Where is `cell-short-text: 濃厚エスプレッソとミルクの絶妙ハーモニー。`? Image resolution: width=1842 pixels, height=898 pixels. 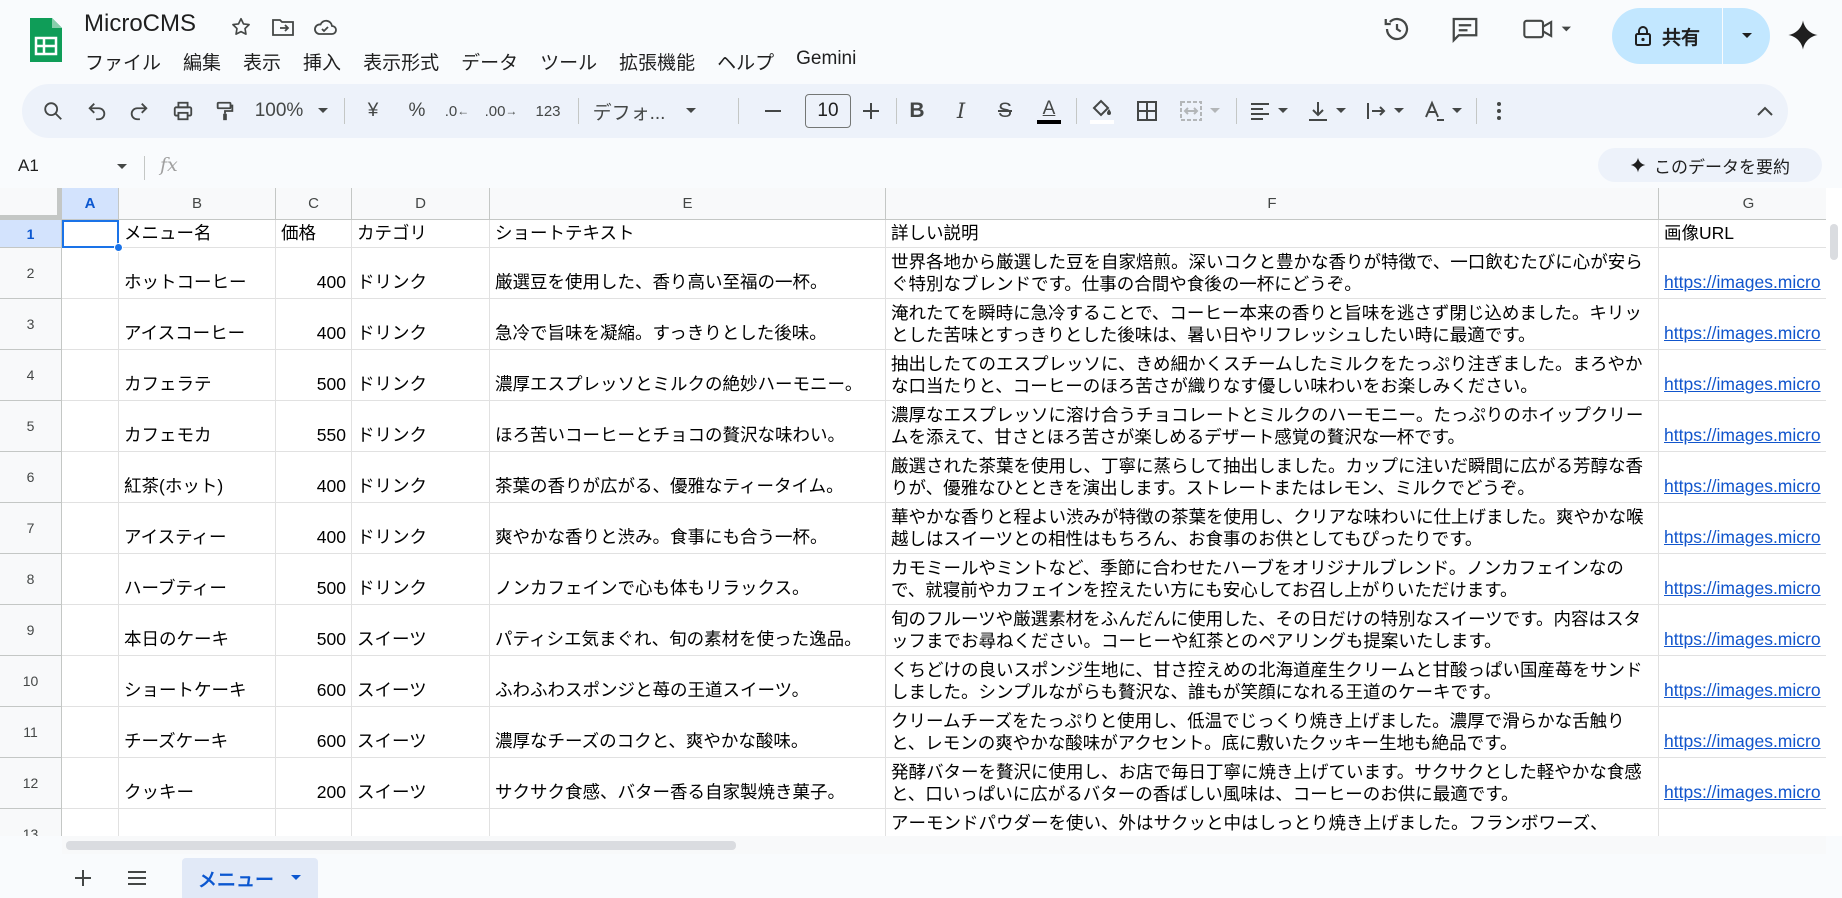
cell-short-text: 濃厚エスプレッソとミルクの絶妙ハーモニー。 is located at coordinates (688, 375).